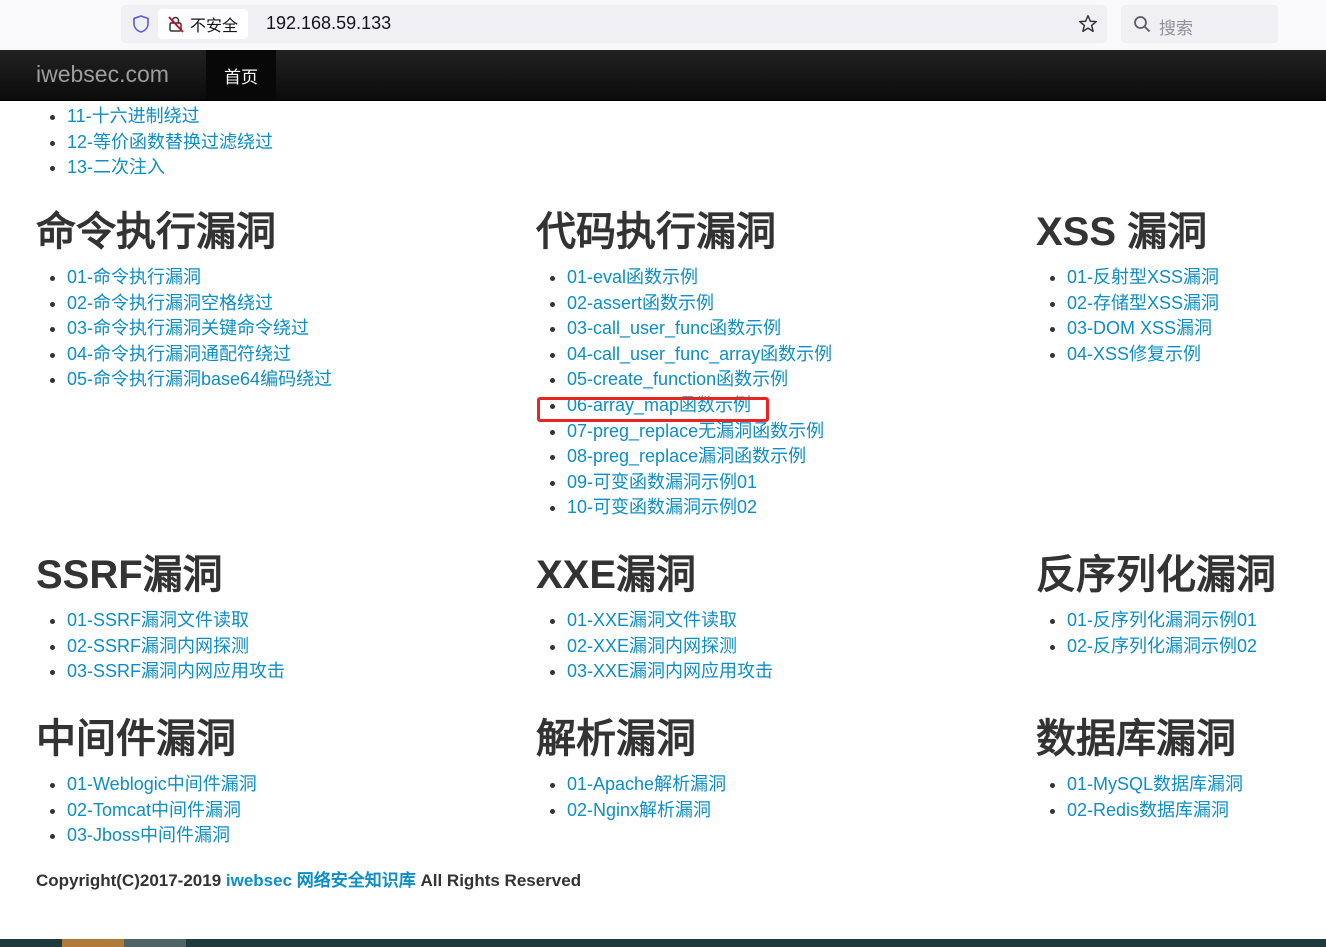  I want to click on sql-injection-list-tail: 11-十六进制绕过 12-等价函数替换过滤绕过 13-二次注入, so click(136, 142).